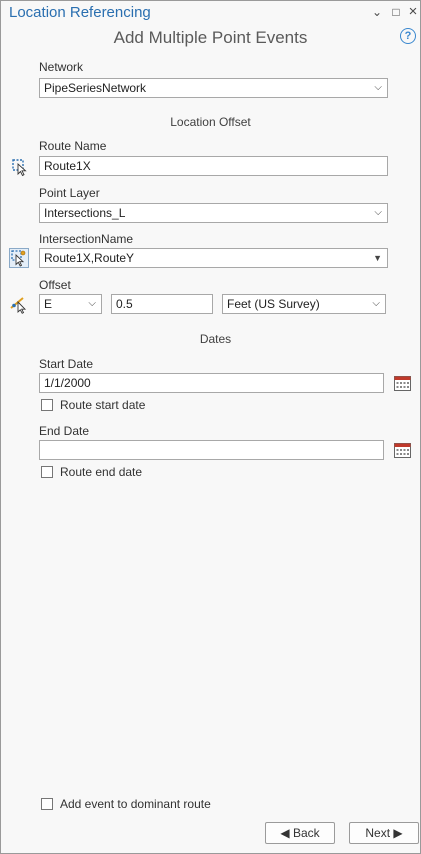  Describe the element at coordinates (377, 12) in the screenshot. I see `chevron-down-icon: ⌄` at that location.